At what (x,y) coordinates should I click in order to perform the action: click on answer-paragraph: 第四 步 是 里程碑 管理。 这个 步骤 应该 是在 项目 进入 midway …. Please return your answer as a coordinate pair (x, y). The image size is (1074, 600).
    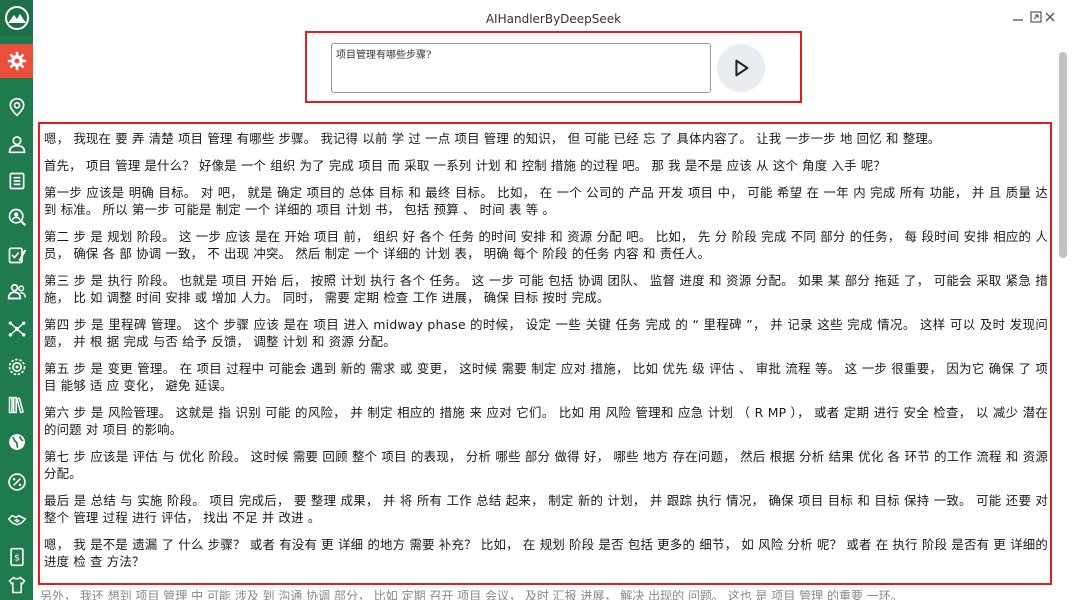
    Looking at the image, I should click on (546, 333).